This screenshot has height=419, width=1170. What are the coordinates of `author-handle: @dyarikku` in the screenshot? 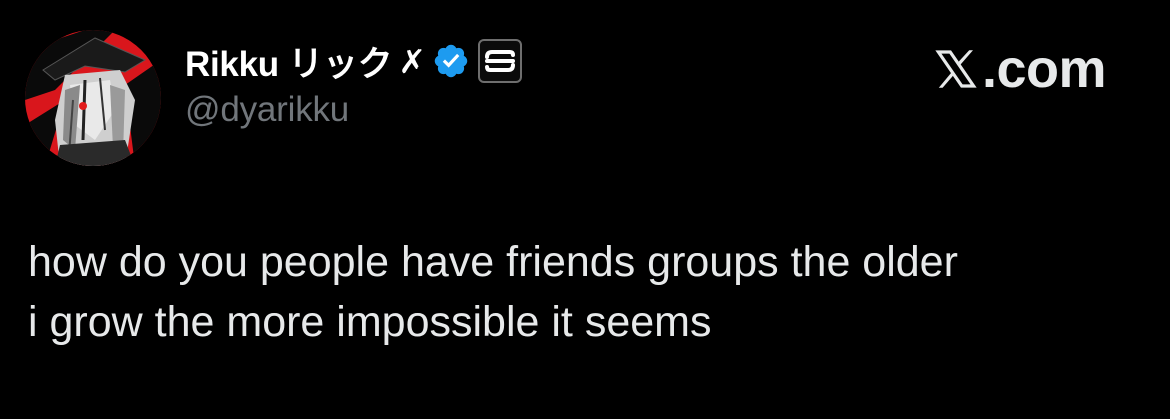 It's located at (353, 110).